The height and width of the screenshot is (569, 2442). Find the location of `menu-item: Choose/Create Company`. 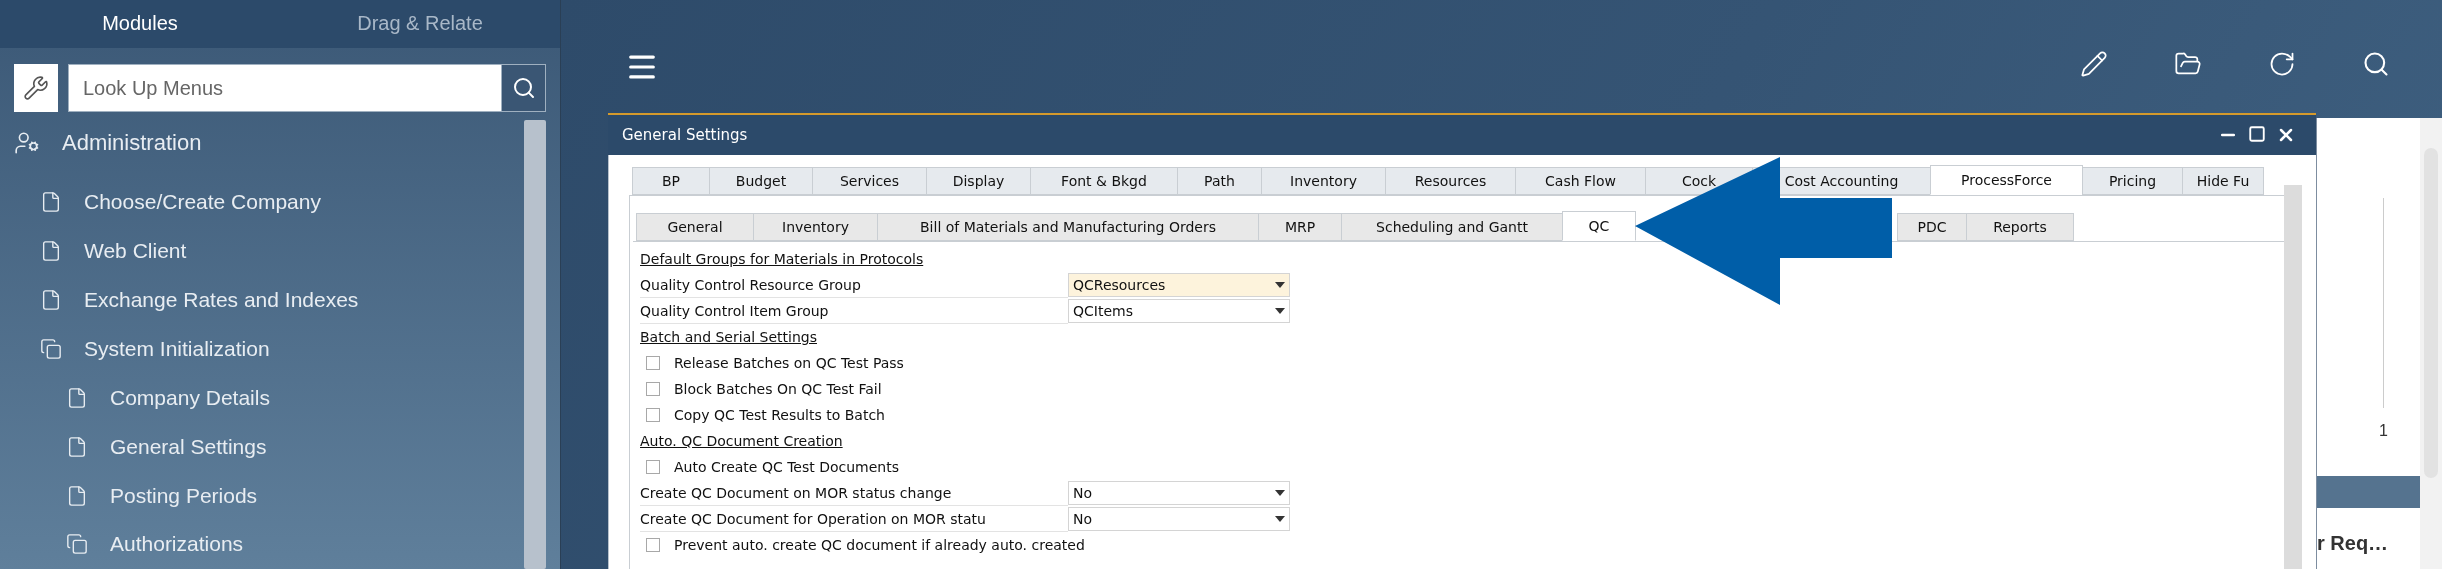

menu-item: Choose/Create Company is located at coordinates (202, 201).